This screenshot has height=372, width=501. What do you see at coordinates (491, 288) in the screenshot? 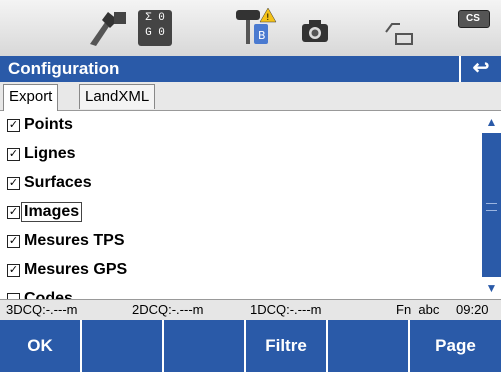
I see `scroll-down-icon: ▼` at bounding box center [491, 288].